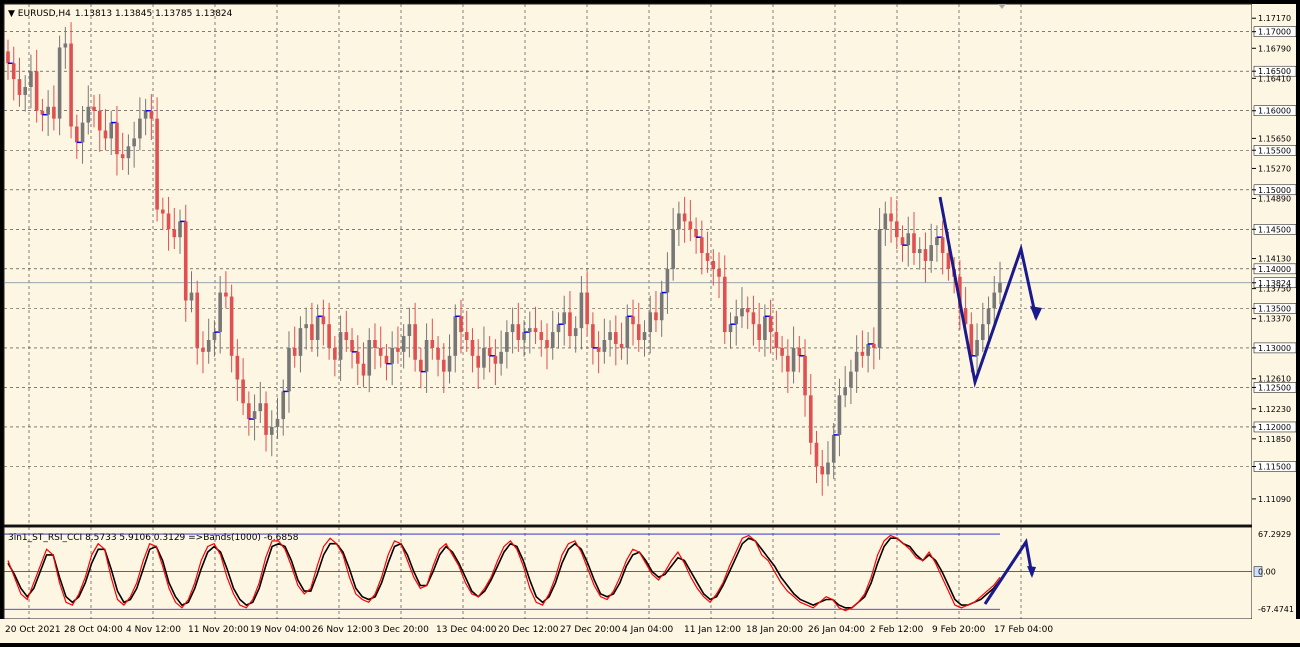 Image resolution: width=1300 pixels, height=647 pixels. Describe the element at coordinates (1274, 190) in the screenshot. I see `price-label: 1.15000` at that location.